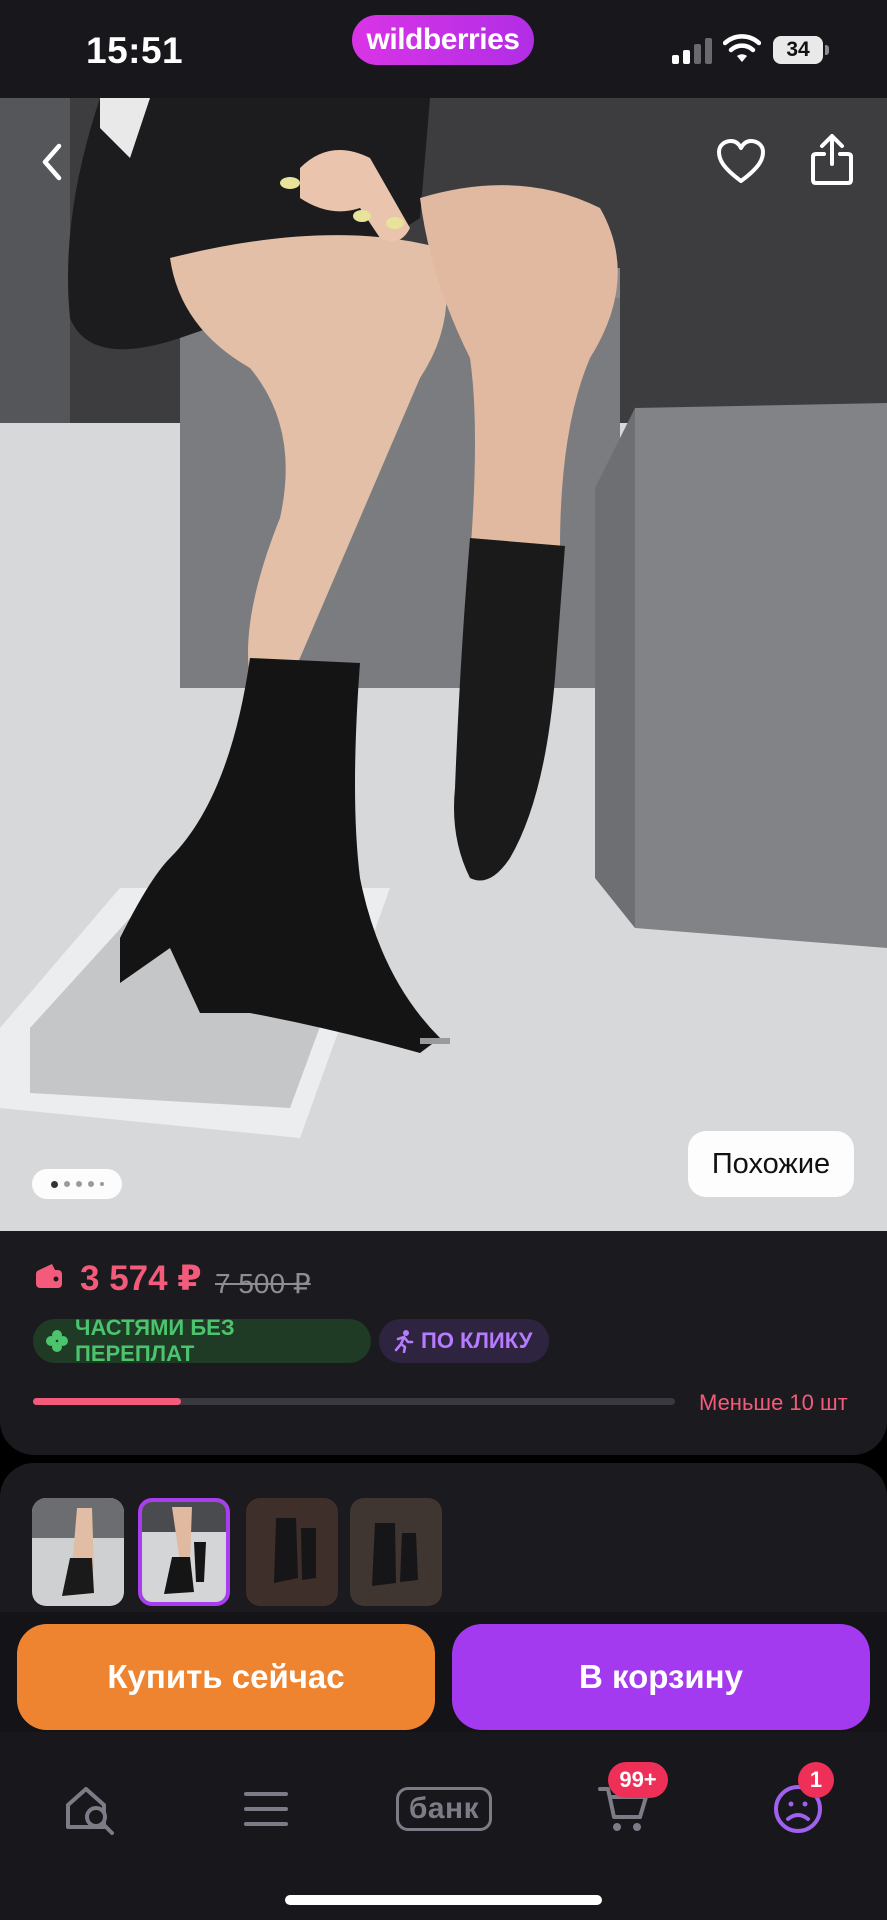 The width and height of the screenshot is (887, 1920). I want to click on menu-icon, so click(266, 1809).